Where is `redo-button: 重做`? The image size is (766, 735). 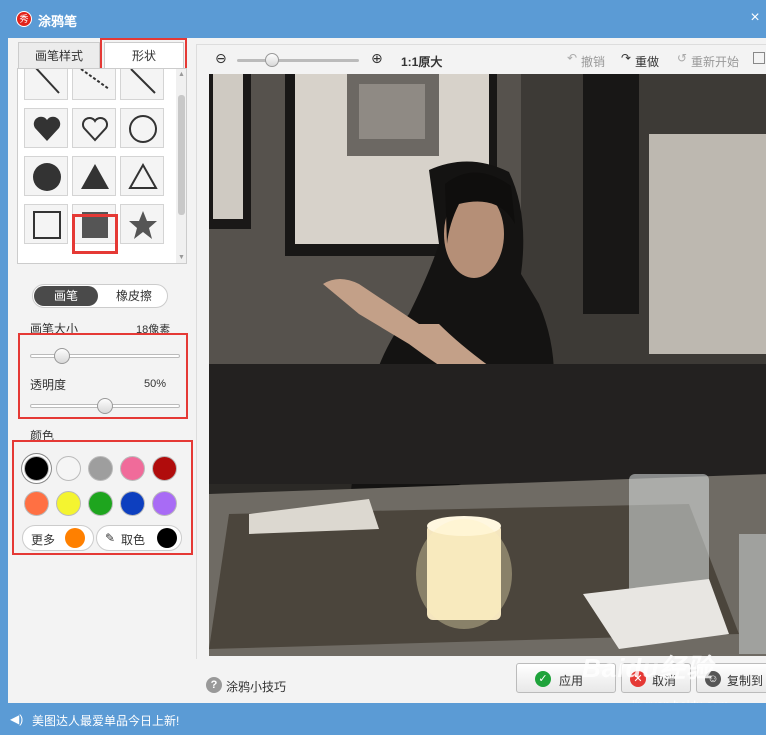
redo-button: 重做 is located at coordinates (647, 61).